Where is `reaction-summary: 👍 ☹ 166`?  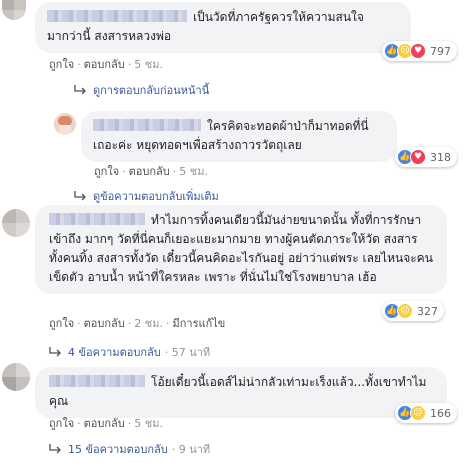
reaction-summary: 👍 ☹ 166 is located at coordinates (426, 413).